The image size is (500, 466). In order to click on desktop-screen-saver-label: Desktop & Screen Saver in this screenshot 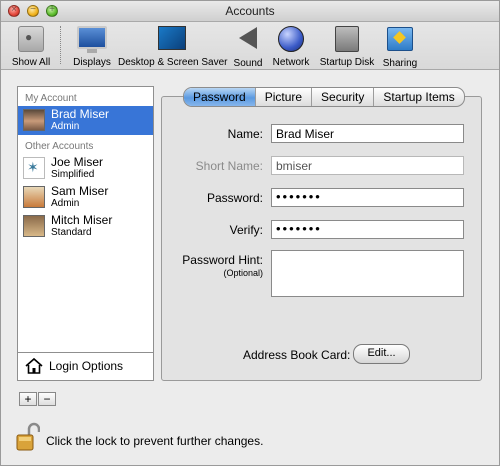, I will do `click(173, 62)`.